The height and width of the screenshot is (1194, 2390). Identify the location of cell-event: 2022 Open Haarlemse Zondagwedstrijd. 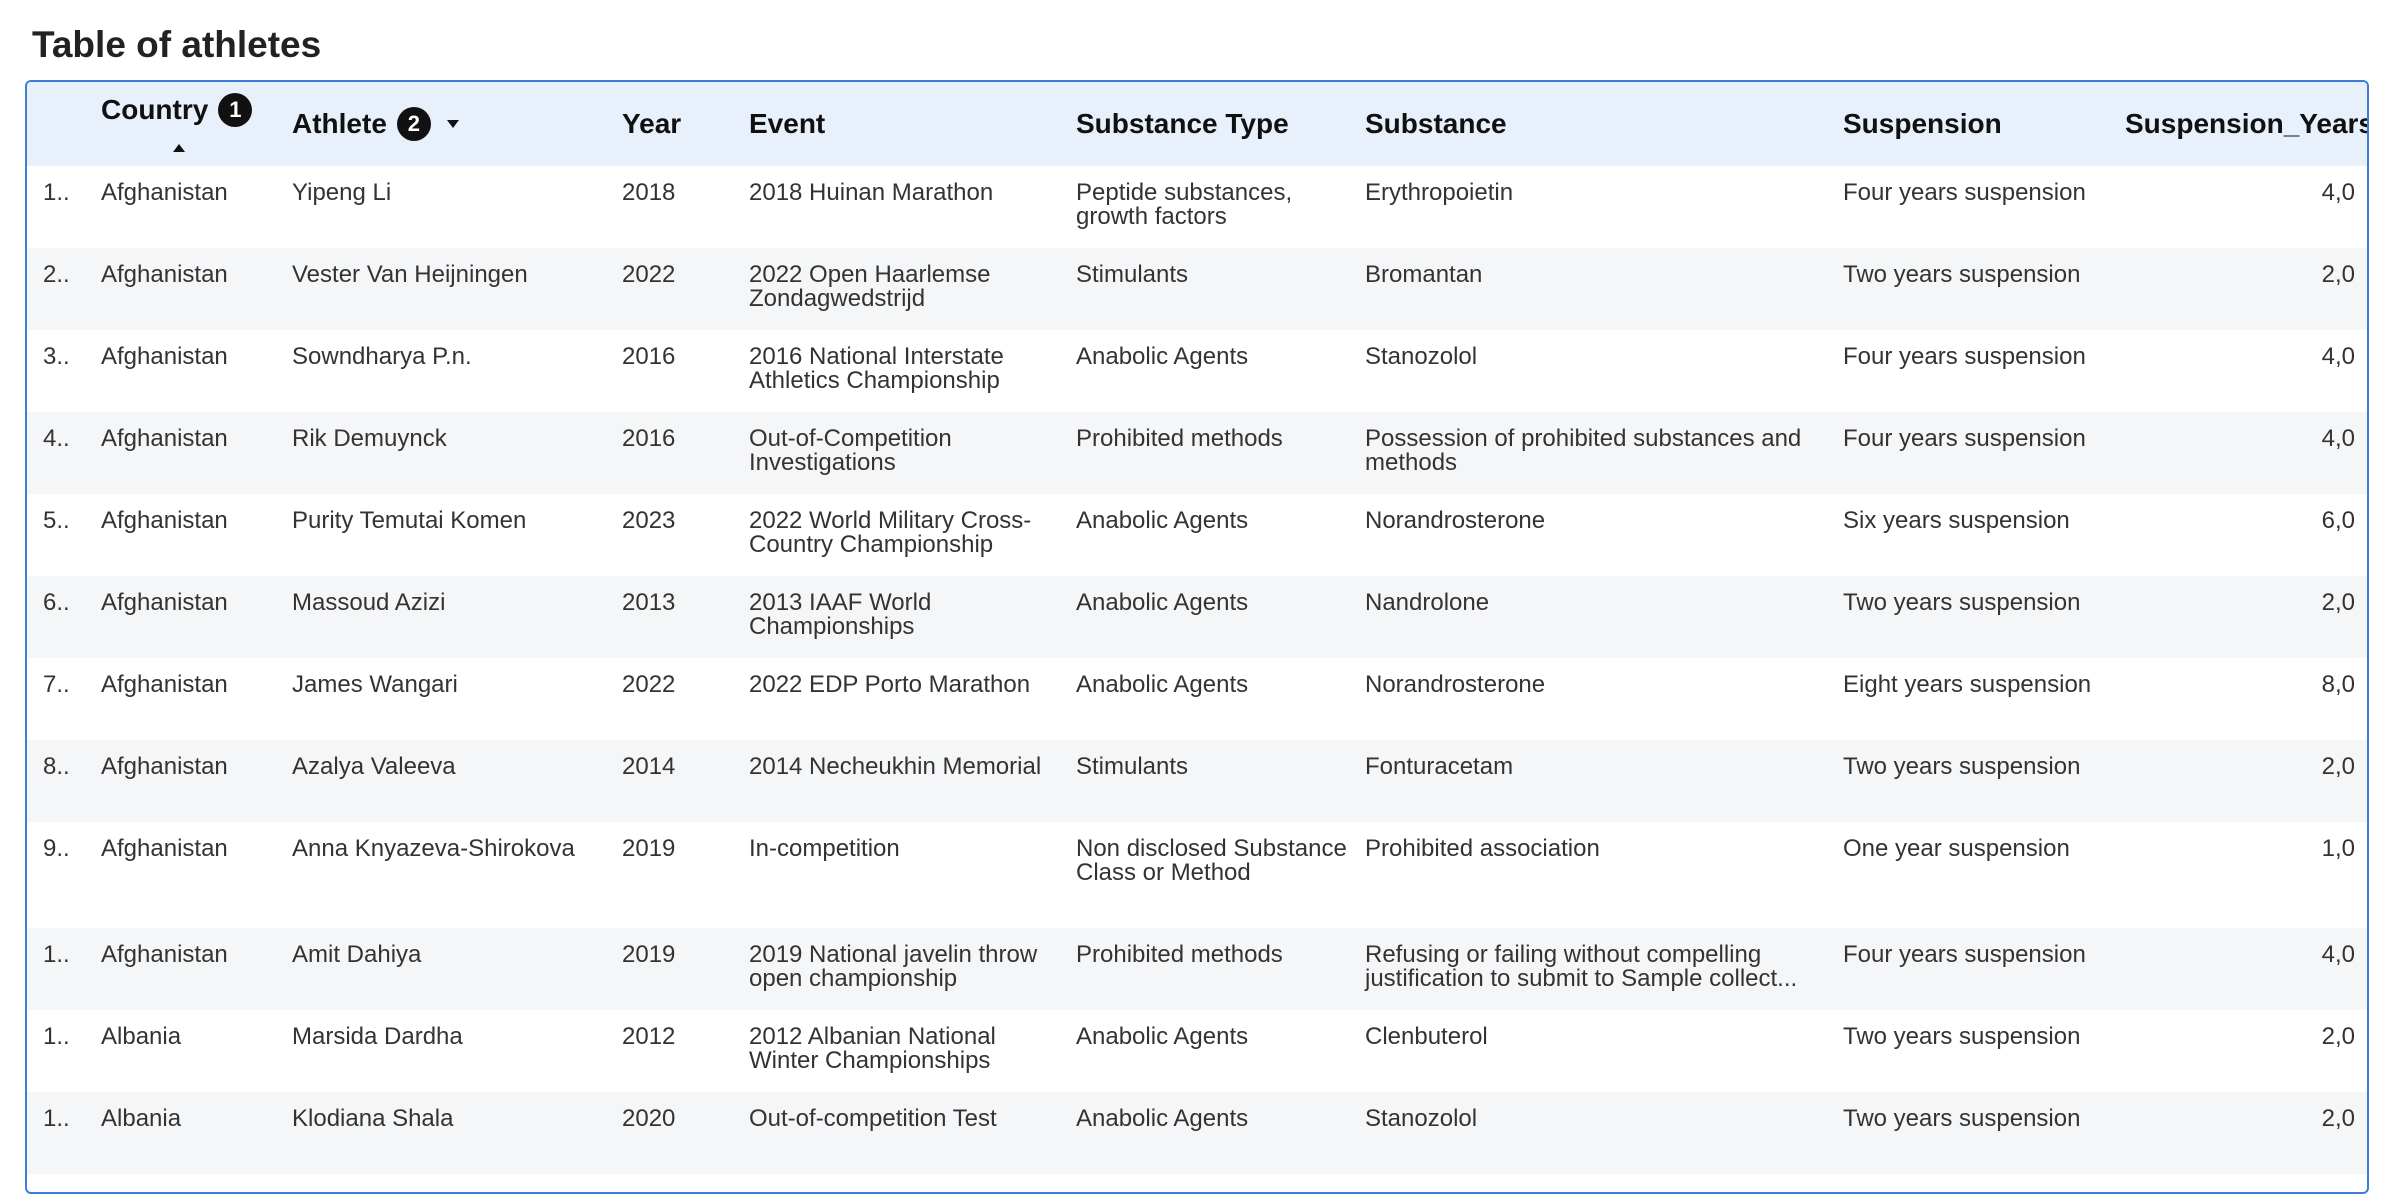
(870, 286).